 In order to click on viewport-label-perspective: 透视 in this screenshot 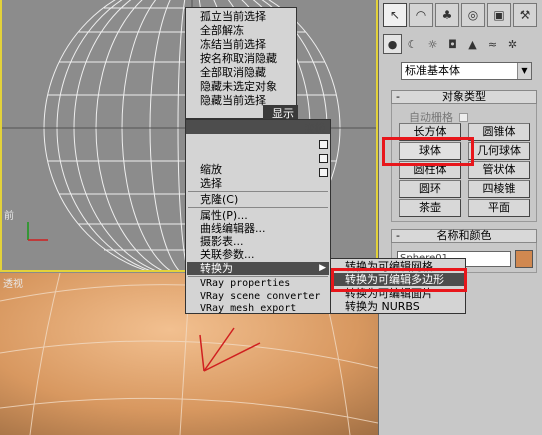, I will do `click(13, 282)`.